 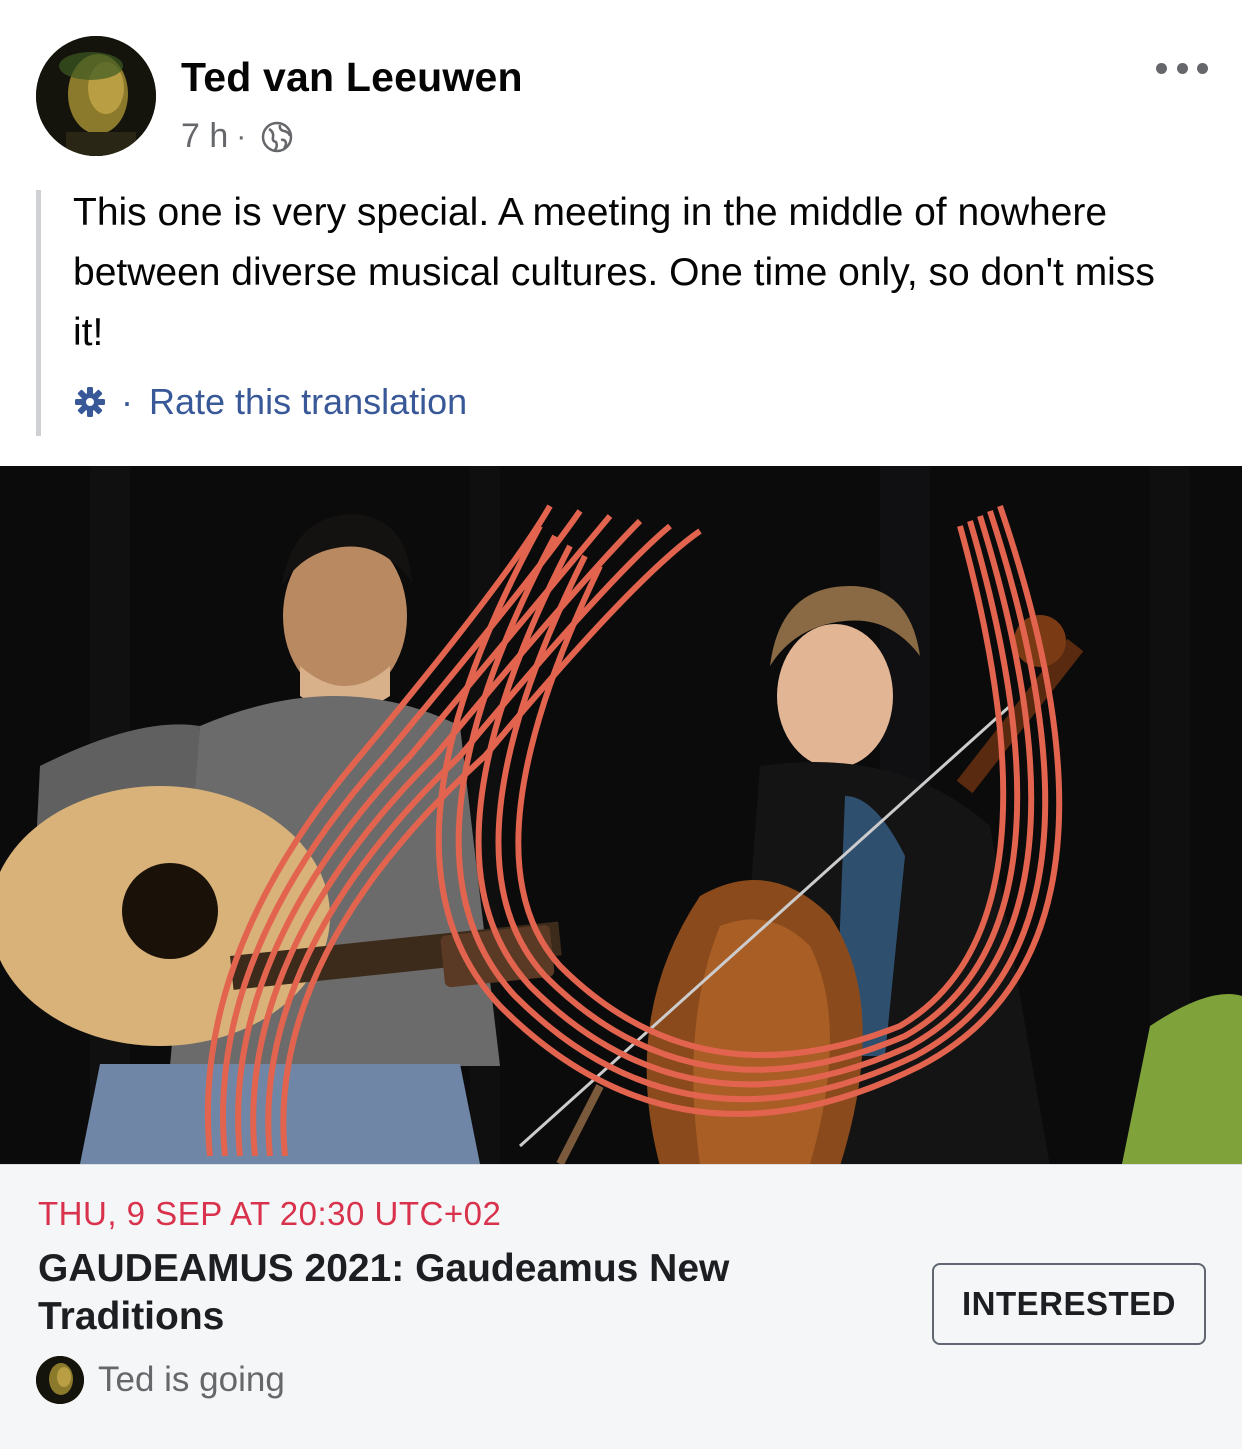 What do you see at coordinates (352, 77) in the screenshot?
I see `author-name: Ted van Leeuwen` at bounding box center [352, 77].